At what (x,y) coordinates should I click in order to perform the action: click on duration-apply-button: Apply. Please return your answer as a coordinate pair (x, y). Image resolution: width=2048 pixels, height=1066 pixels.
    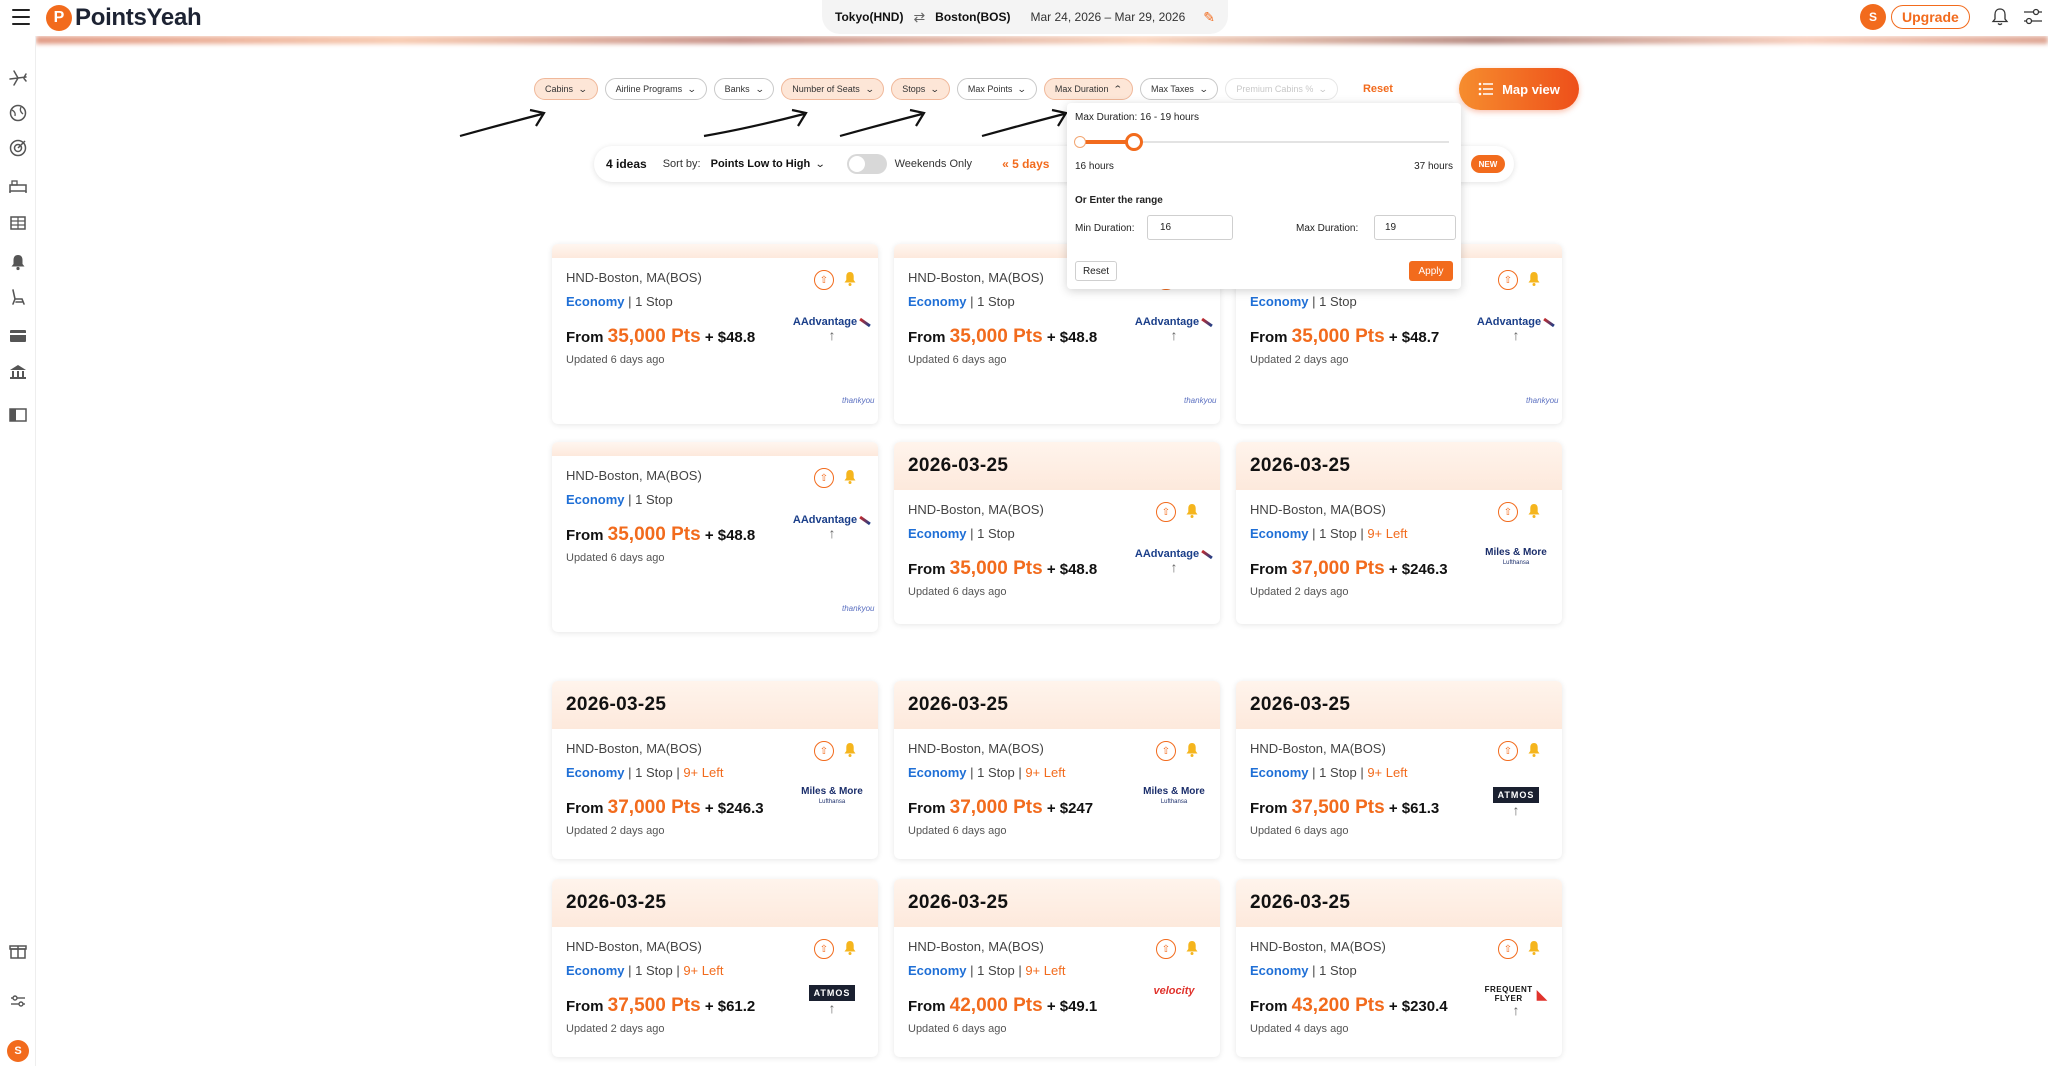
    Looking at the image, I should click on (1431, 271).